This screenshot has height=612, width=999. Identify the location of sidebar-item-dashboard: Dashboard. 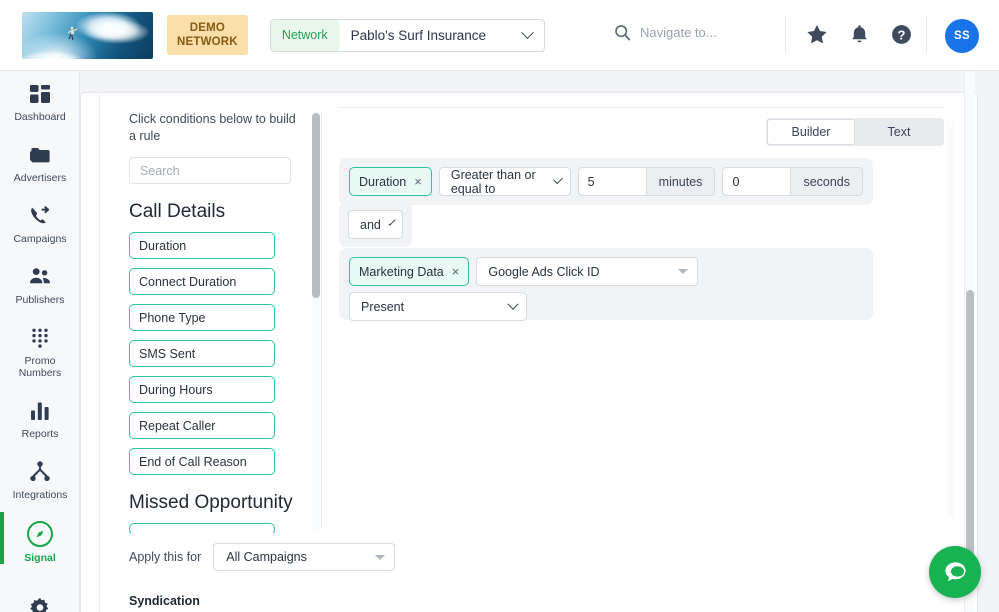
(40, 101).